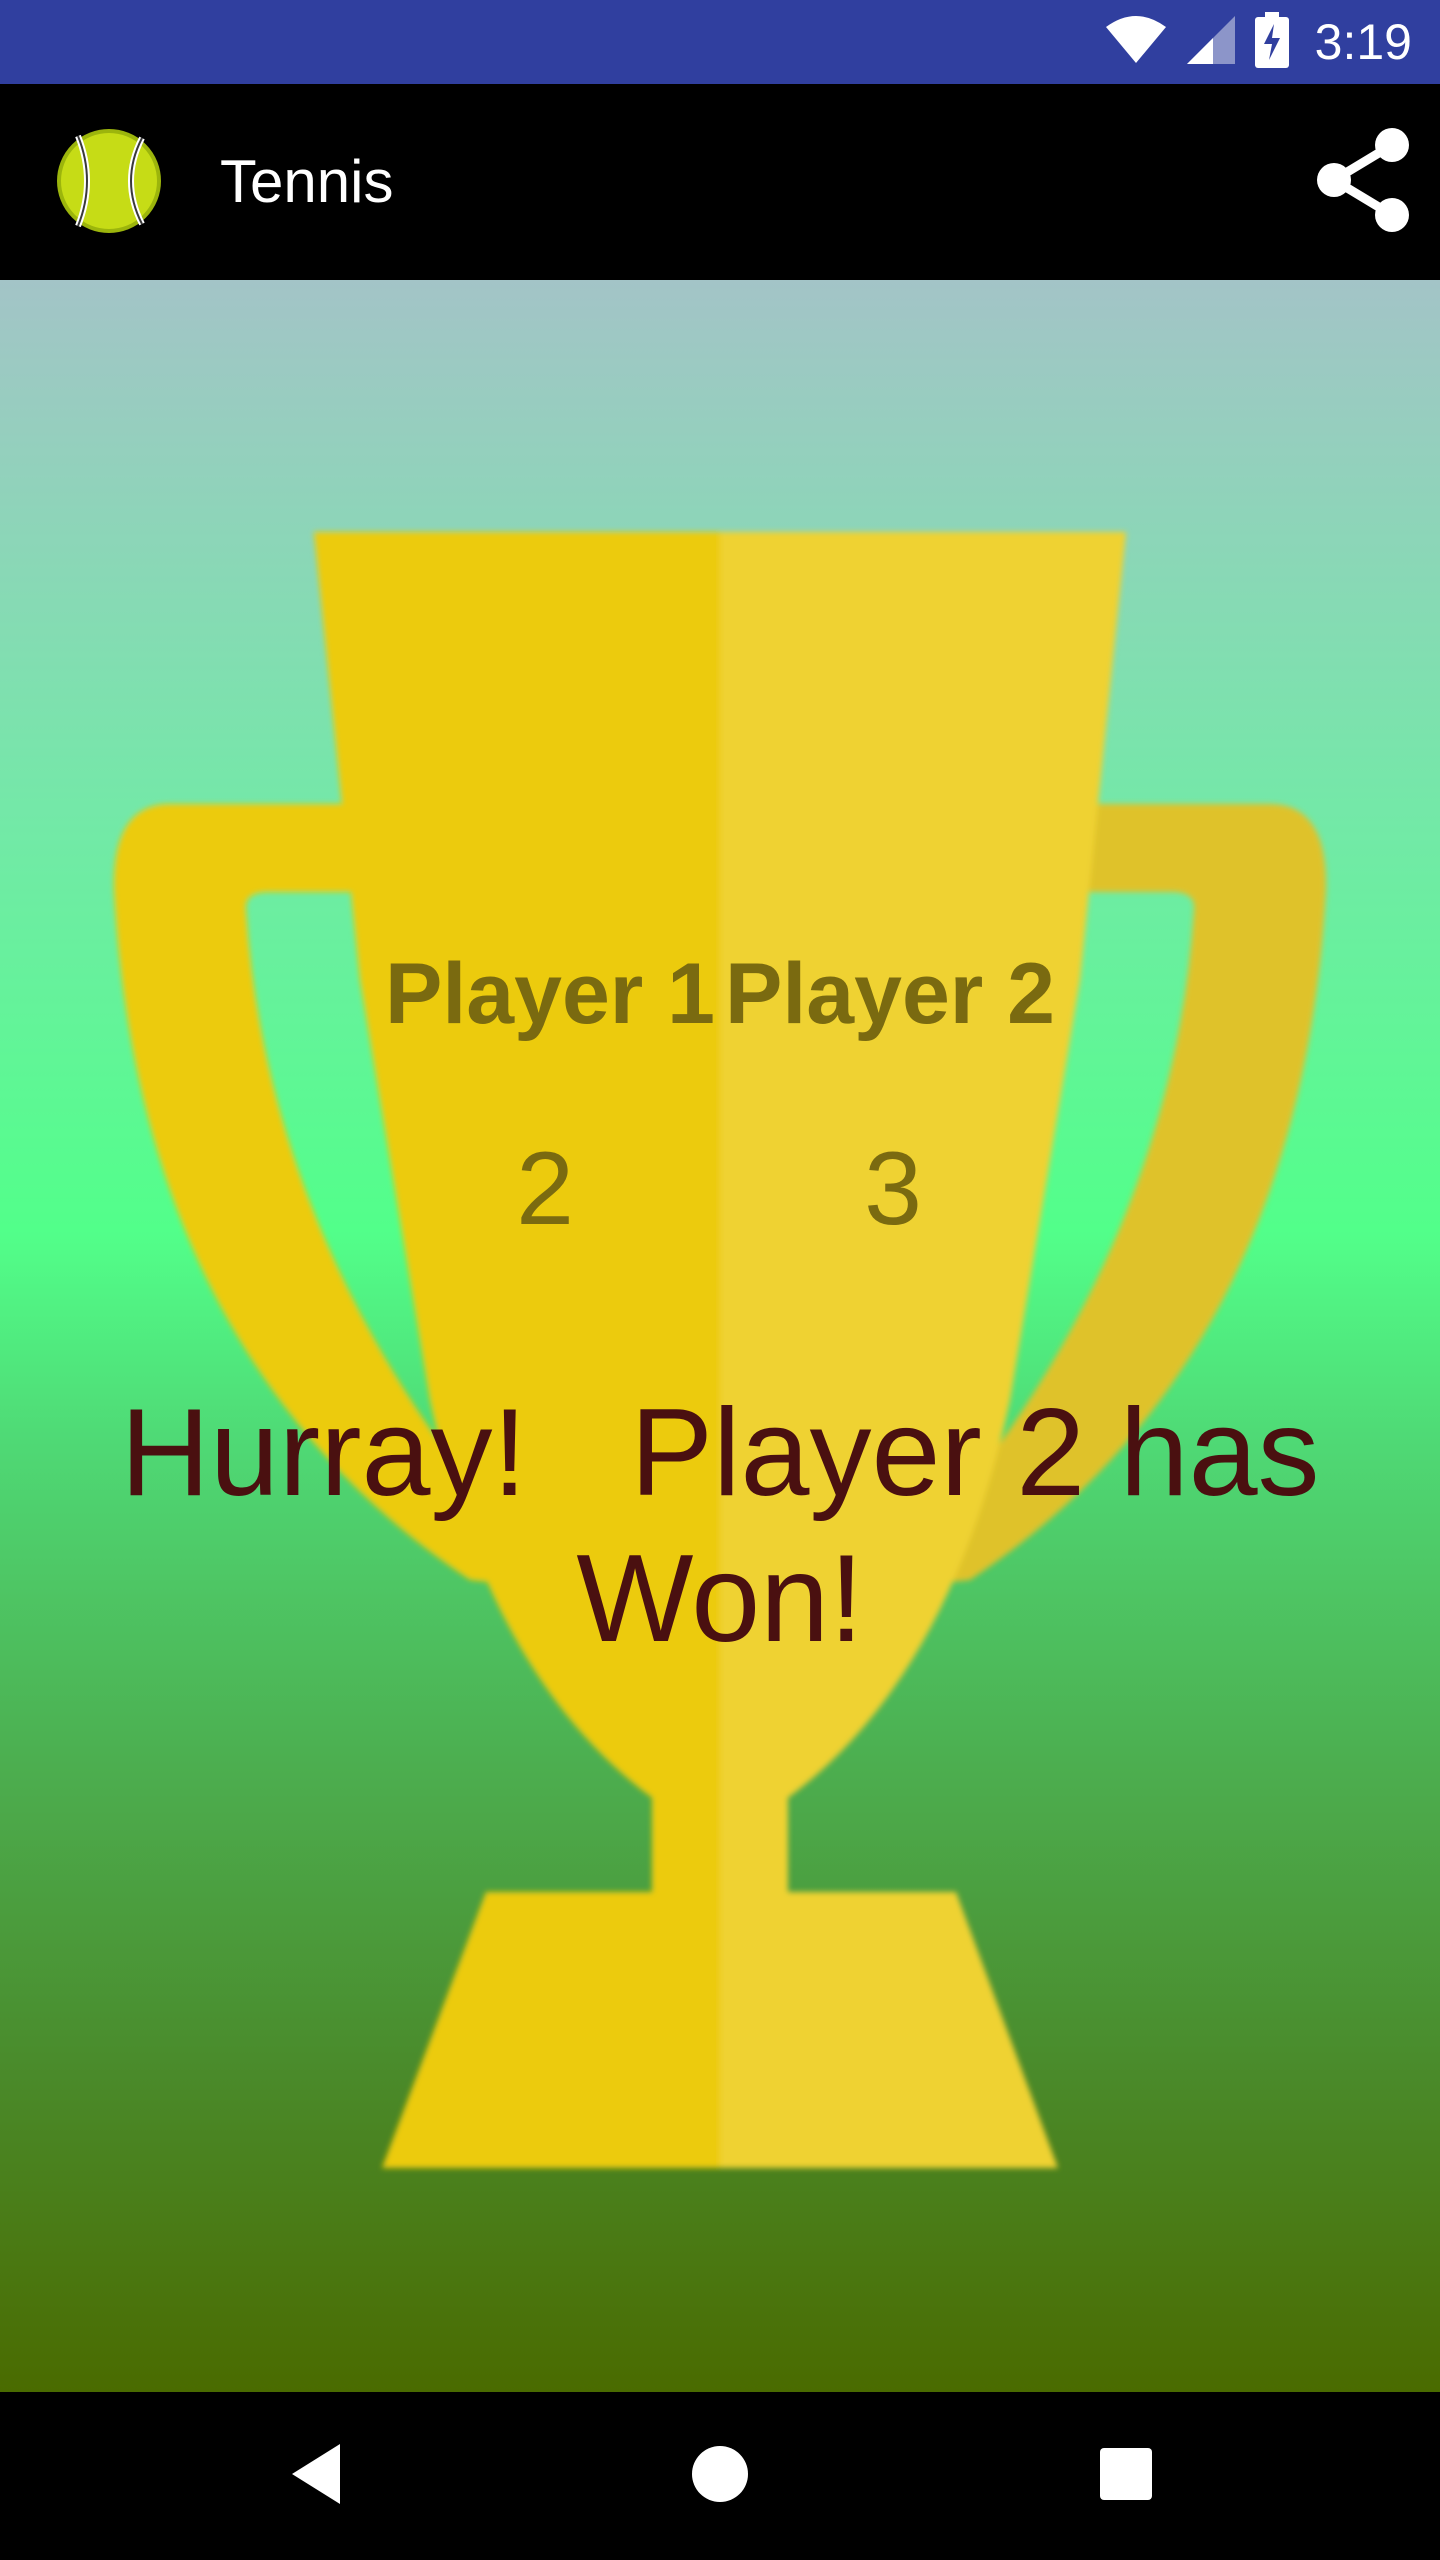  I want to click on back-icon, so click(316, 2476).